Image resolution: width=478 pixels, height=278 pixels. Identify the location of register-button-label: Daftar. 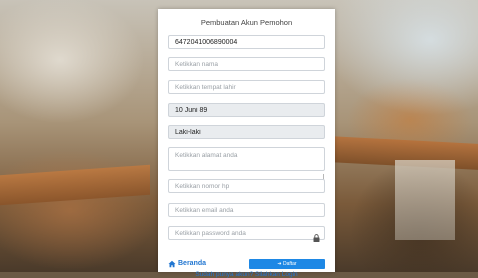
(289, 264).